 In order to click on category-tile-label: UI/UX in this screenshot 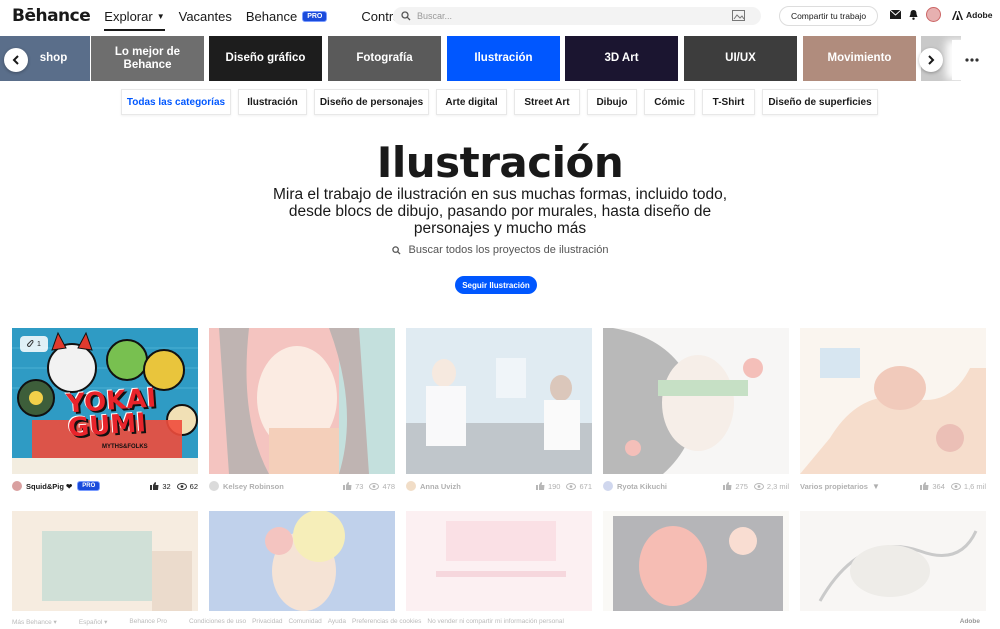, I will do `click(740, 58)`.